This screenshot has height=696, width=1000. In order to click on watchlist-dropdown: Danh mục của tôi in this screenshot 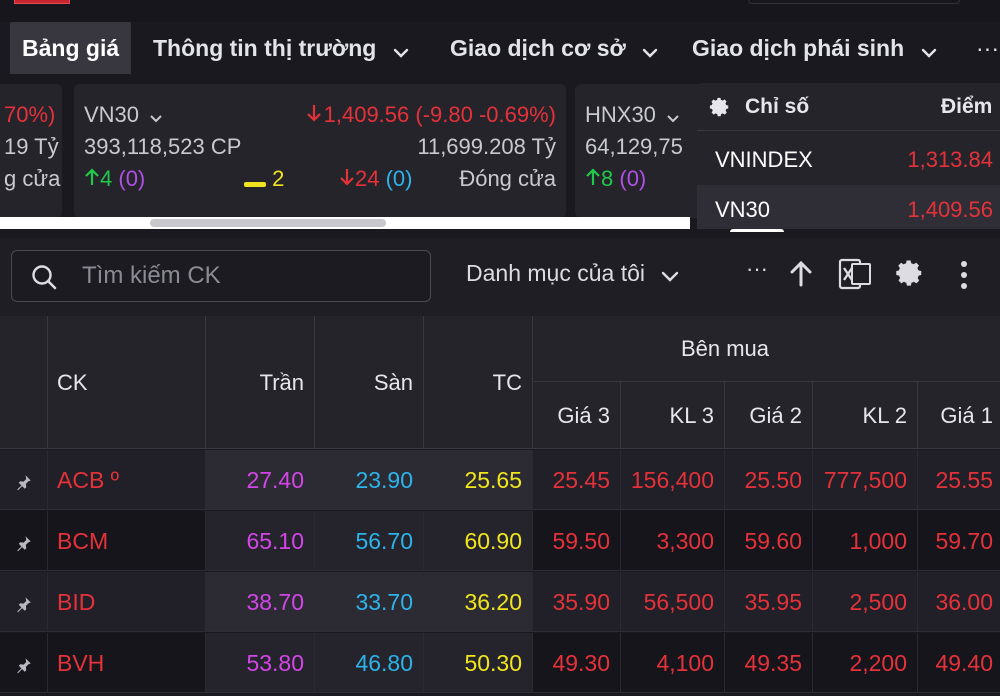, I will do `click(572, 274)`.